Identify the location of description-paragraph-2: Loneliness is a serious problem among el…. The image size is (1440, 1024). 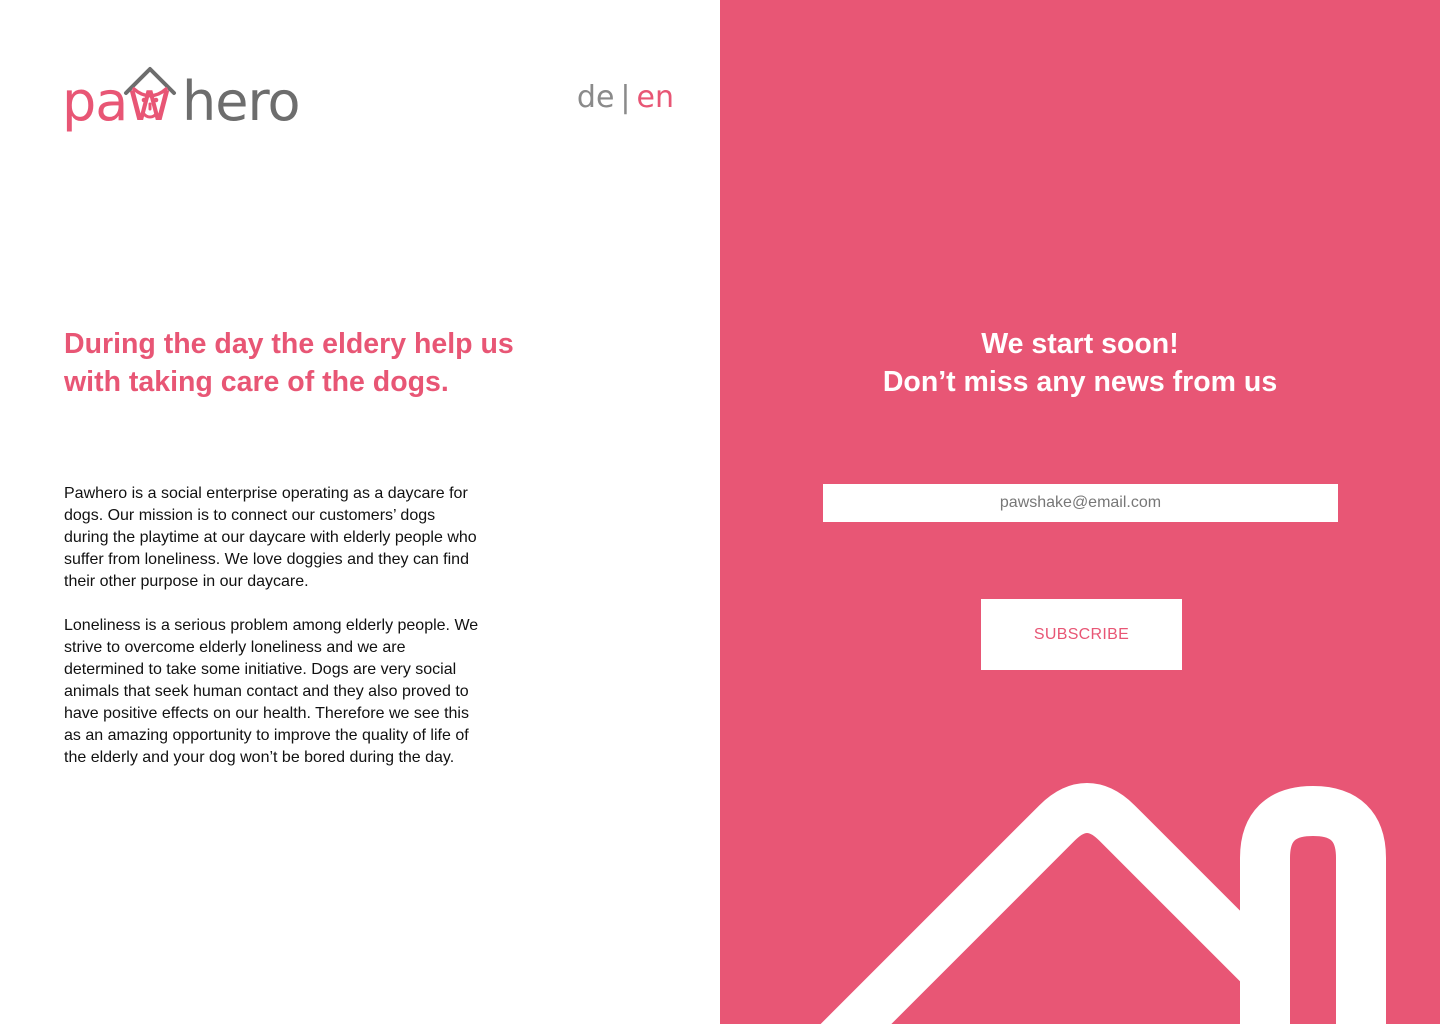
(271, 691).